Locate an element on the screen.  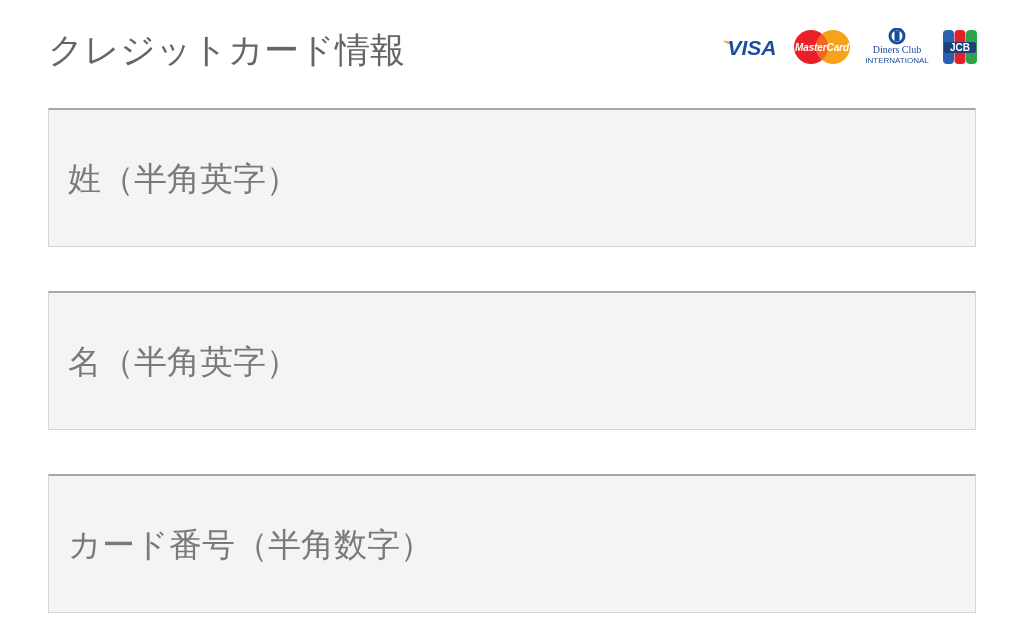
card-brand-logo: JCB is located at coordinates (960, 47).